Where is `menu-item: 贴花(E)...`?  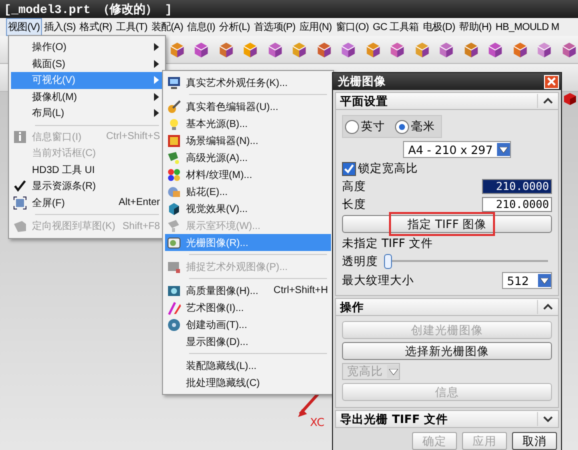 menu-item: 贴花(E)... is located at coordinates (248, 191).